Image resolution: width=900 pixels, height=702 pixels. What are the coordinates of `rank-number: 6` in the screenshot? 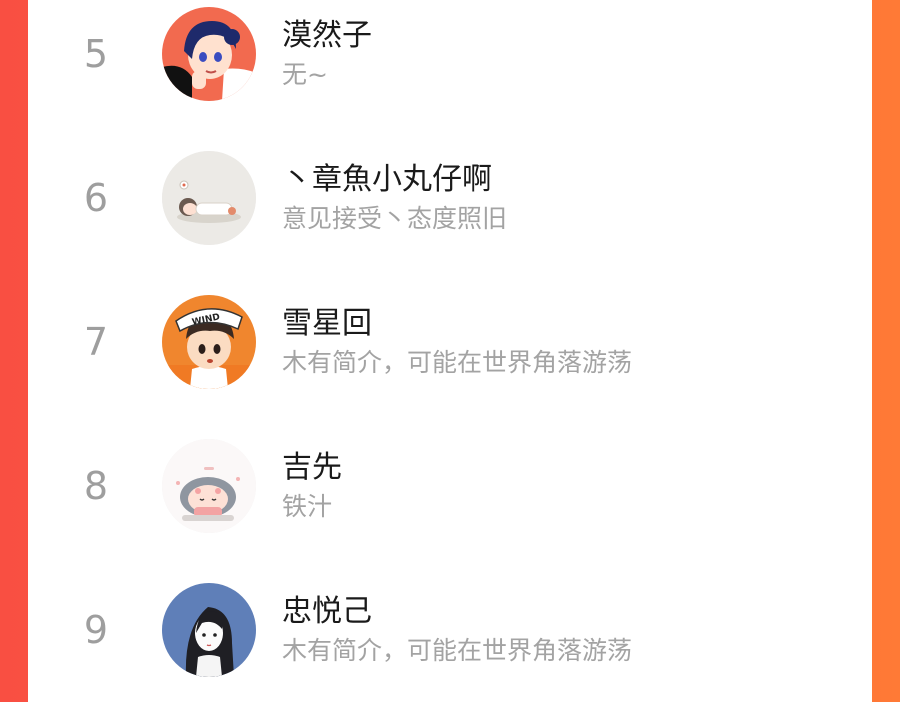 It's located at (96, 198).